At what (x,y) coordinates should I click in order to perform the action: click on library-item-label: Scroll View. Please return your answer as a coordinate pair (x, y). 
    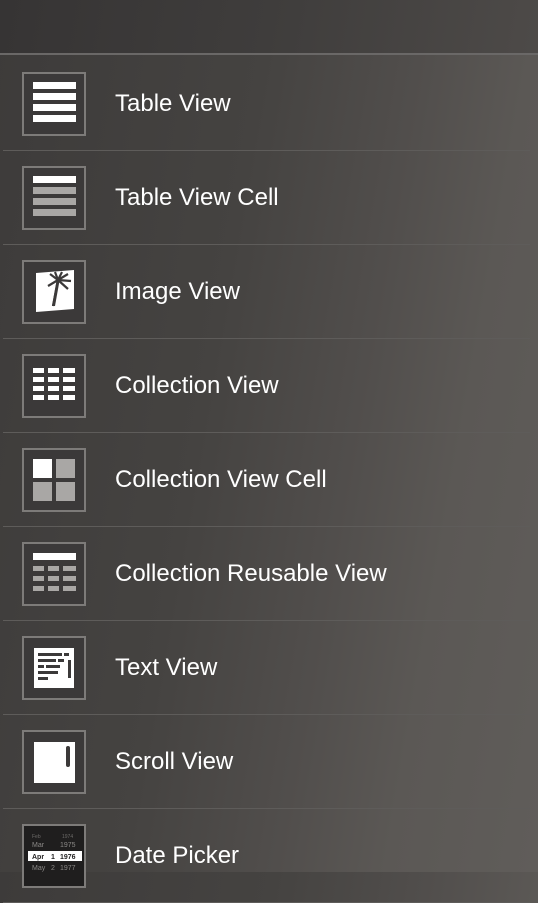
    Looking at the image, I should click on (174, 761).